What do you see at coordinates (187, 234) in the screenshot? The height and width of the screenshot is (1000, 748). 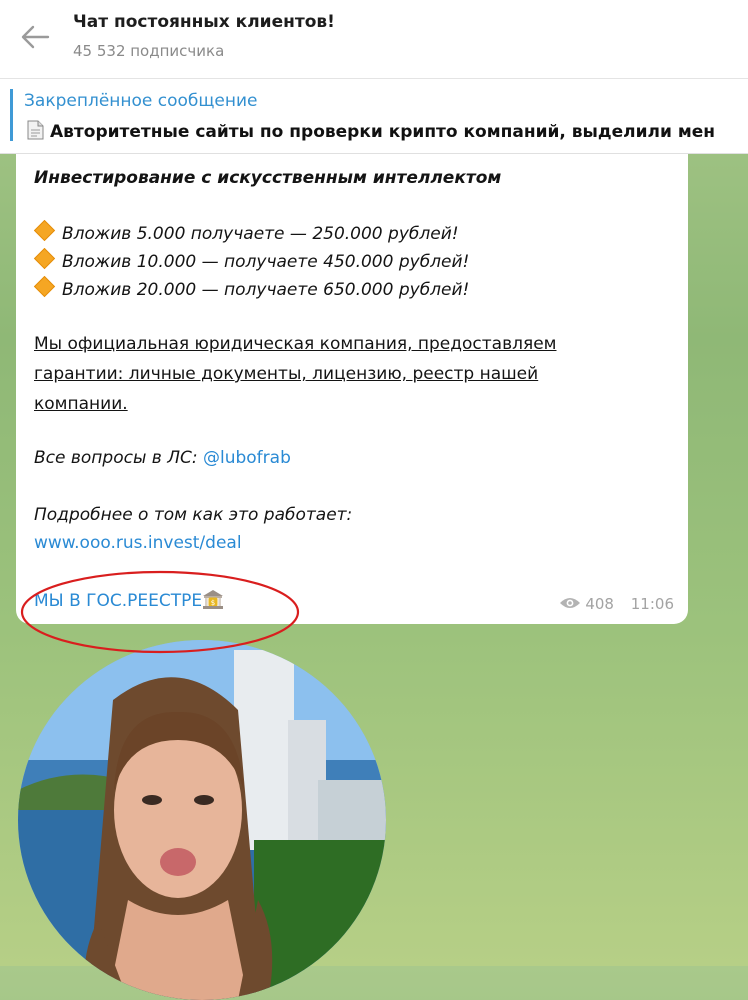 I see `offer-text: Вложив 5.000 получаете —` at bounding box center [187, 234].